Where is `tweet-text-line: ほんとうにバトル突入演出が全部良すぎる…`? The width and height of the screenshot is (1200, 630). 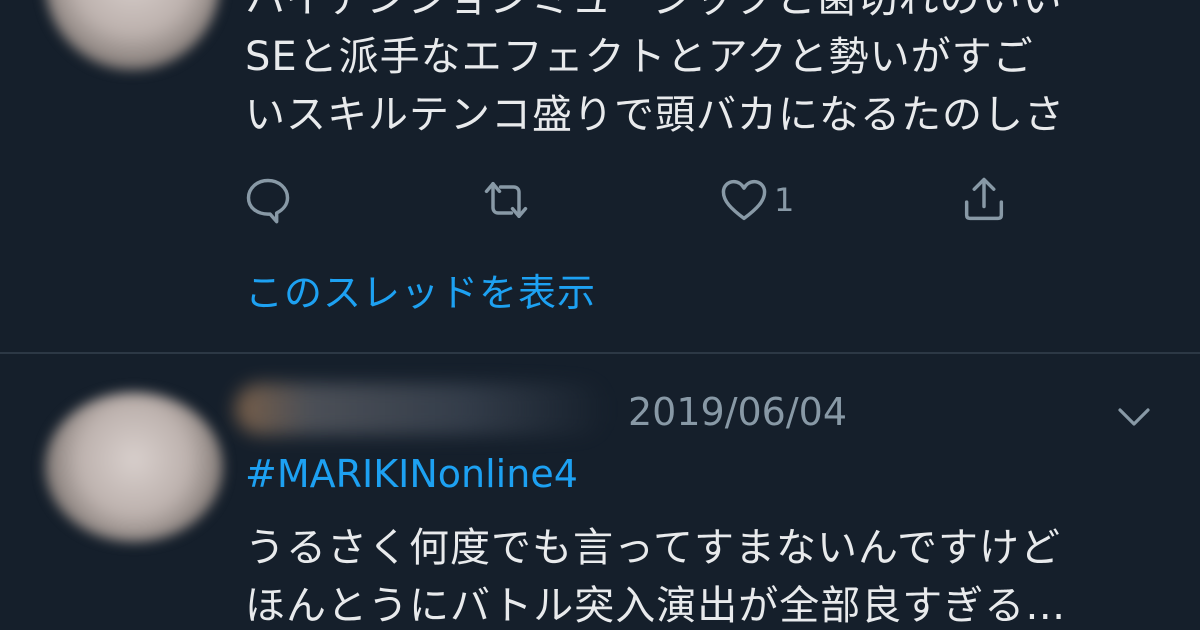
tweet-text-line: ほんとうにバトル突入演出が全部良すぎる… is located at coordinates (656, 606).